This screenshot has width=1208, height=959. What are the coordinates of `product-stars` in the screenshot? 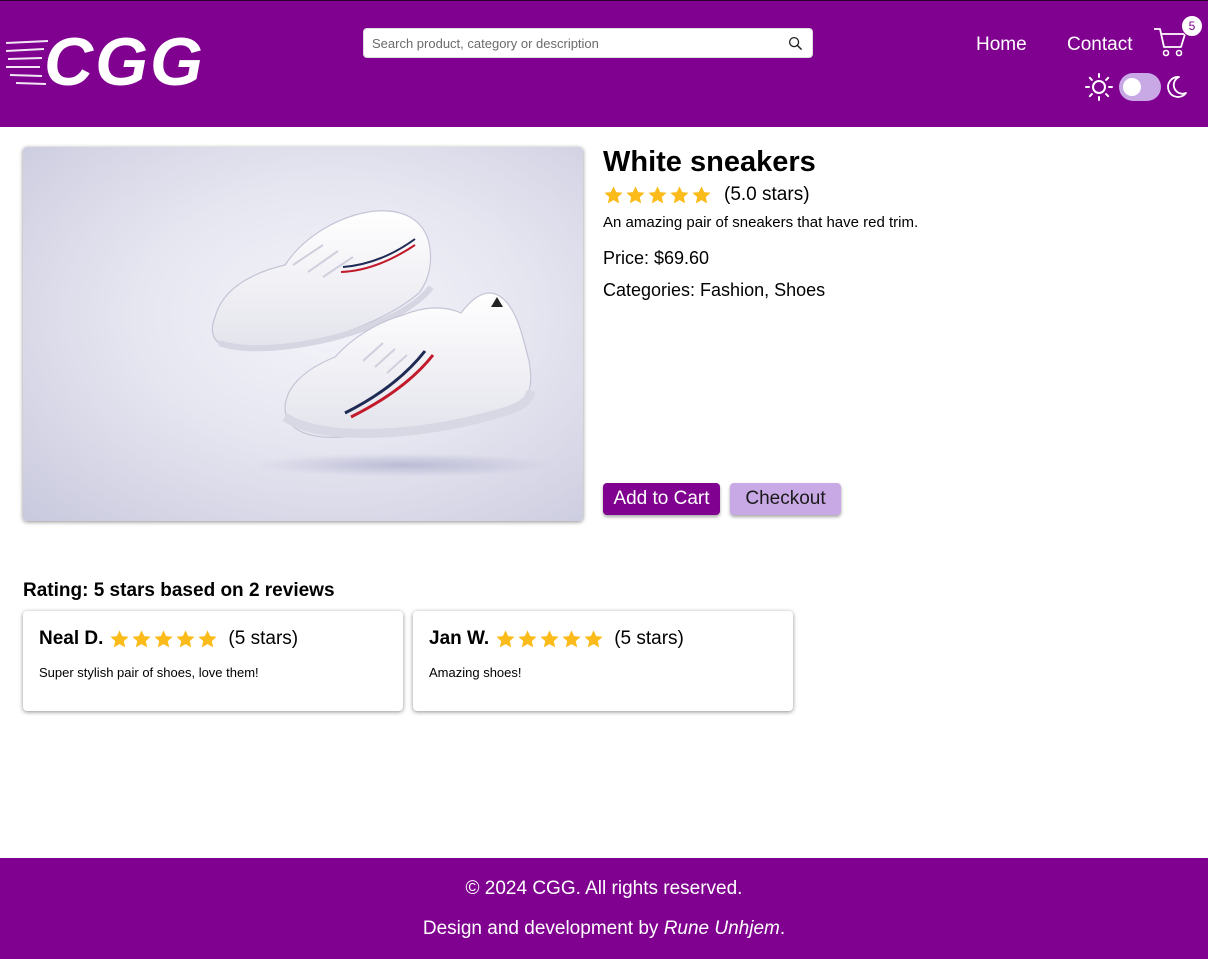 It's located at (657, 195).